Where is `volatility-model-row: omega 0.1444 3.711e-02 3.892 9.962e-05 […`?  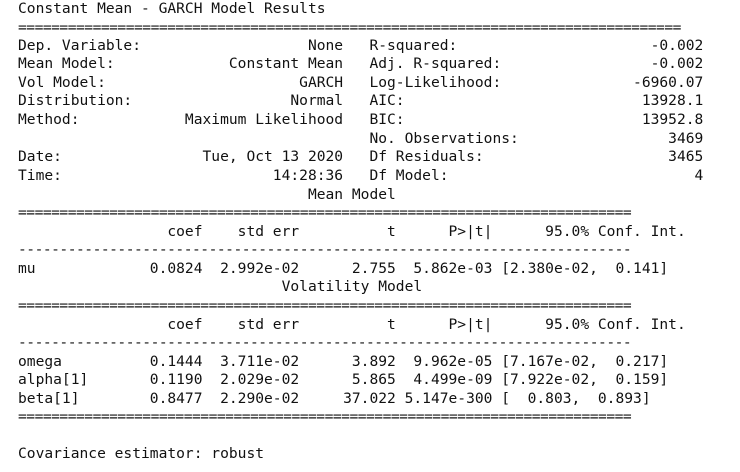 volatility-model-row: omega 0.1444 3.711e-02 3.892 9.962e-05 [… is located at coordinates (343, 361).